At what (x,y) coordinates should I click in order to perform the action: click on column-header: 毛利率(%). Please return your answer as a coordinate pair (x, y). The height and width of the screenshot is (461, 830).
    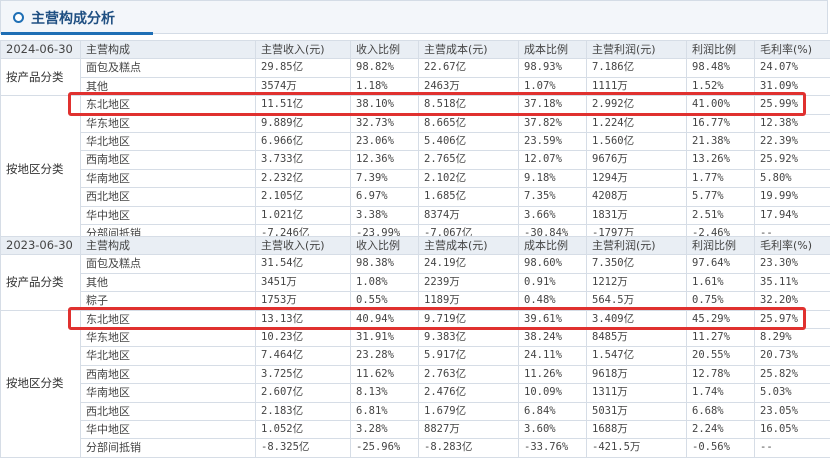
    Looking at the image, I should click on (792, 245).